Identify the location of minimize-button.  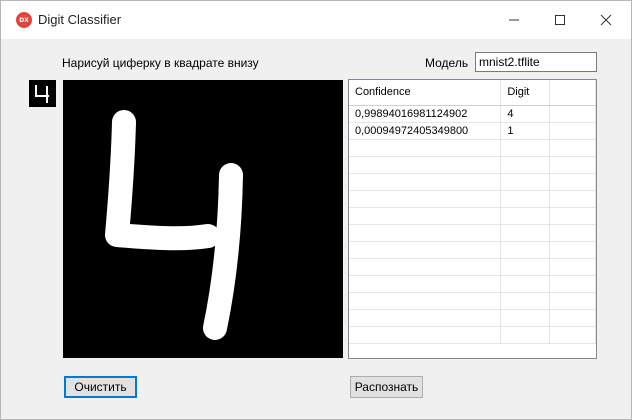
(514, 20).